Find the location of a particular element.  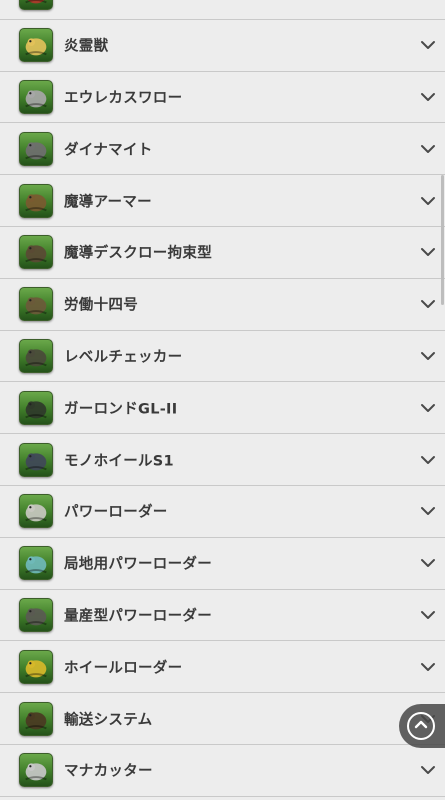

mount-row: ダイナマイト is located at coordinates (222, 149).